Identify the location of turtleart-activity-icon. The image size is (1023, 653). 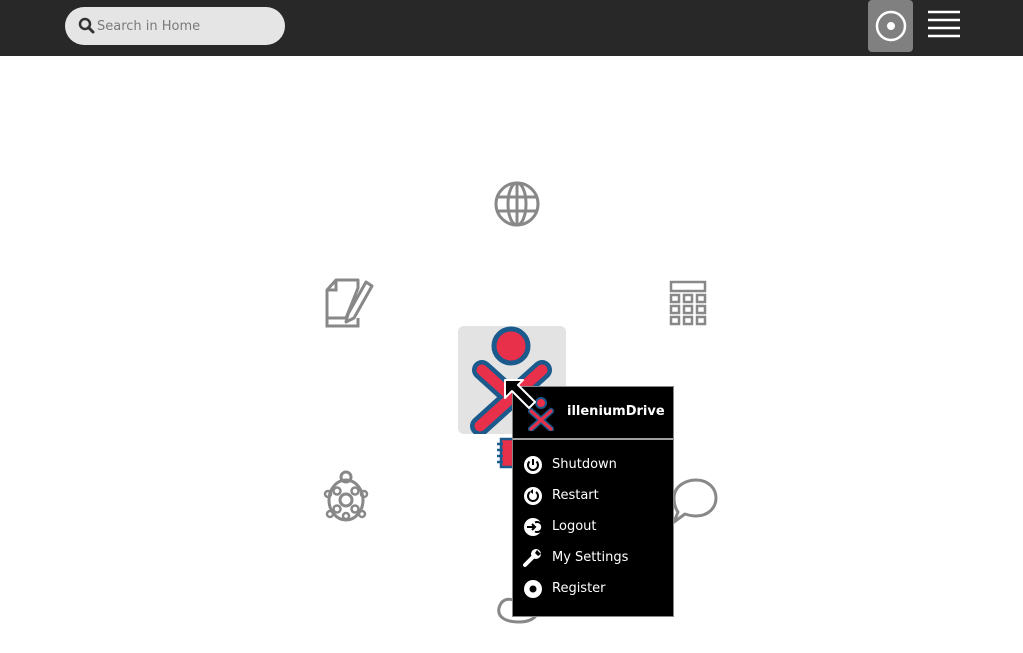
(346, 499).